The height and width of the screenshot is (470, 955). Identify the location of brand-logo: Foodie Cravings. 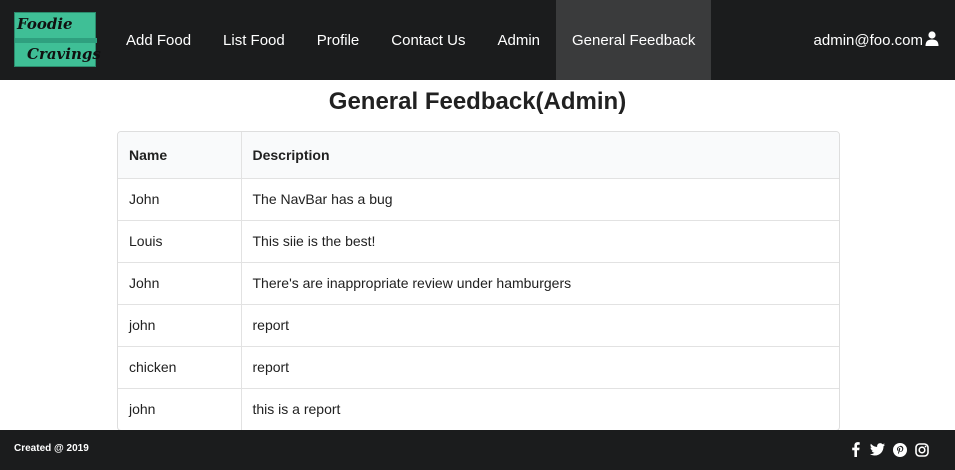
(57, 39).